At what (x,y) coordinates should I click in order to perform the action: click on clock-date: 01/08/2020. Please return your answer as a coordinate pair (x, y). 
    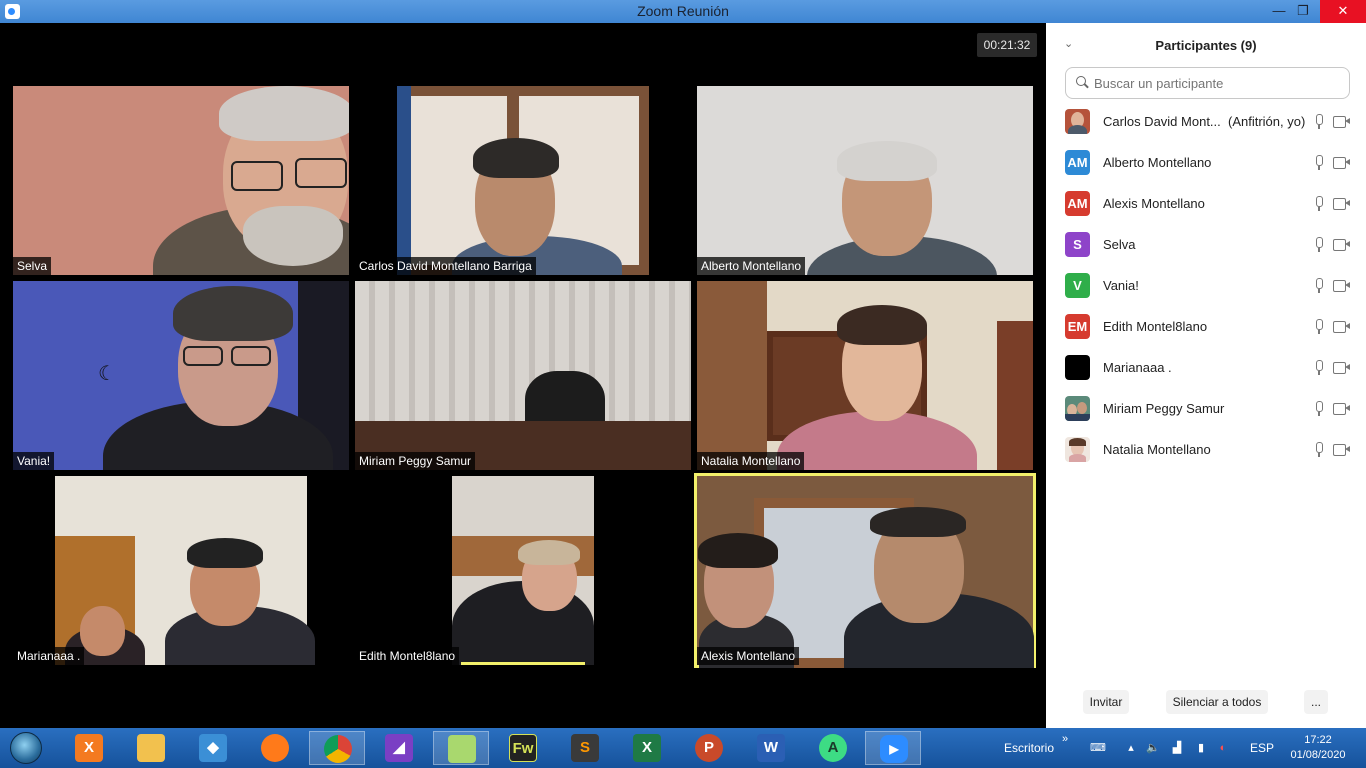
    Looking at the image, I should click on (1318, 755).